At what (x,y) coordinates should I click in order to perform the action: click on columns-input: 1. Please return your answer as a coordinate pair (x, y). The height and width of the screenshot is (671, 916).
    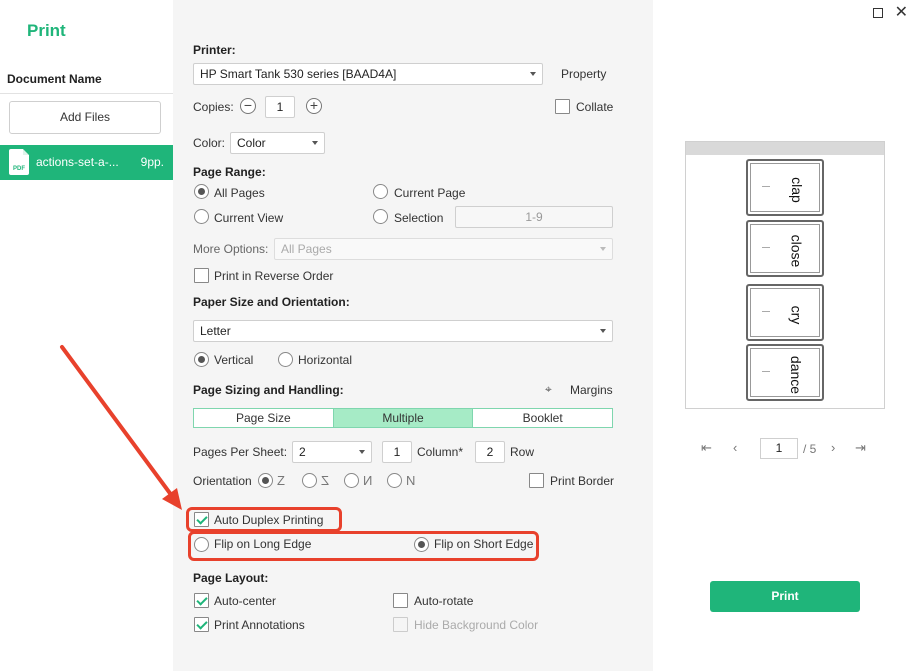
    Looking at the image, I should click on (397, 452).